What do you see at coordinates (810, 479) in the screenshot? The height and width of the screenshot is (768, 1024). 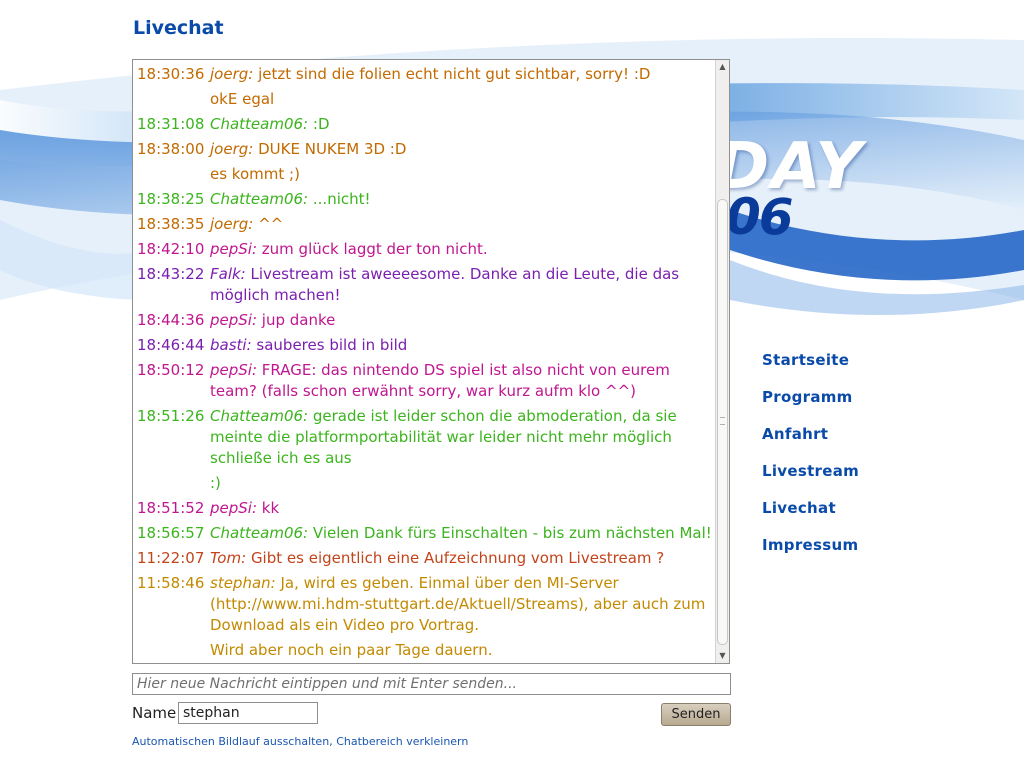 I see `nav-item-livestream: Livestream` at bounding box center [810, 479].